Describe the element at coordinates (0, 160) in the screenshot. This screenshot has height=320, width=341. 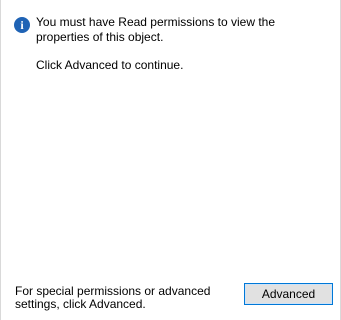
I see `panel-left-border` at that location.